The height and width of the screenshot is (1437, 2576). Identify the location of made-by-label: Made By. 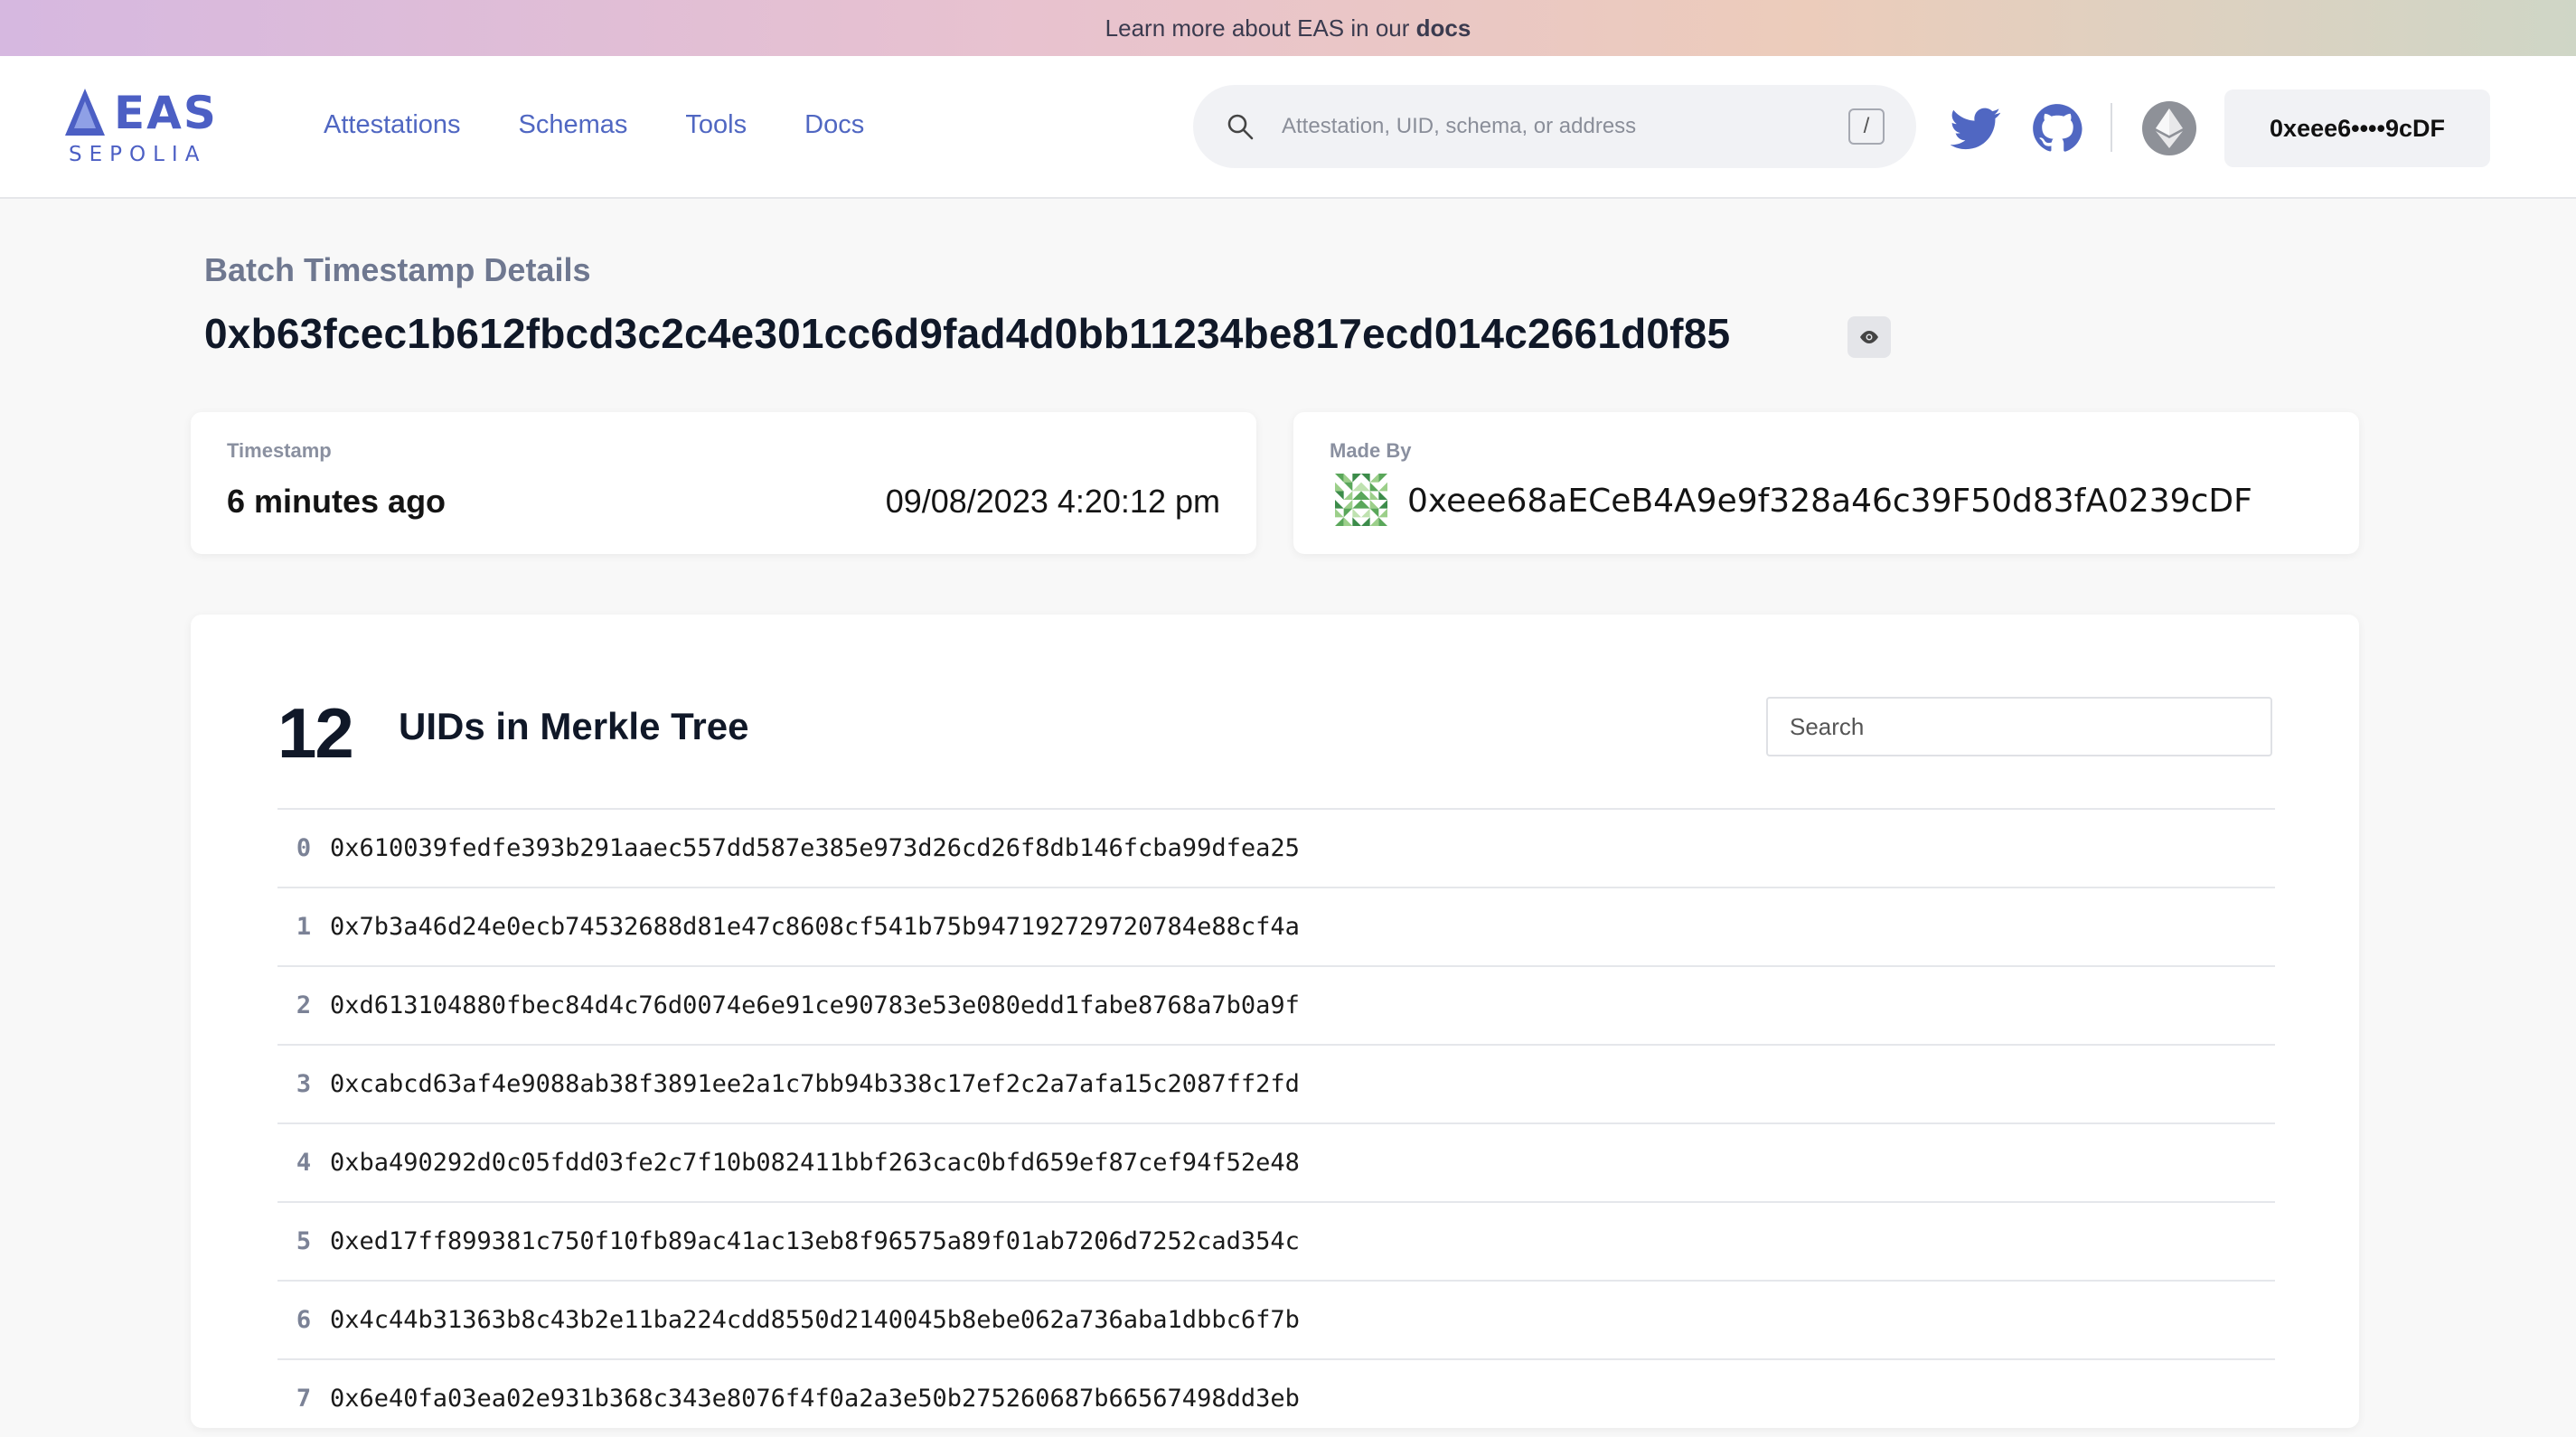
(1371, 450).